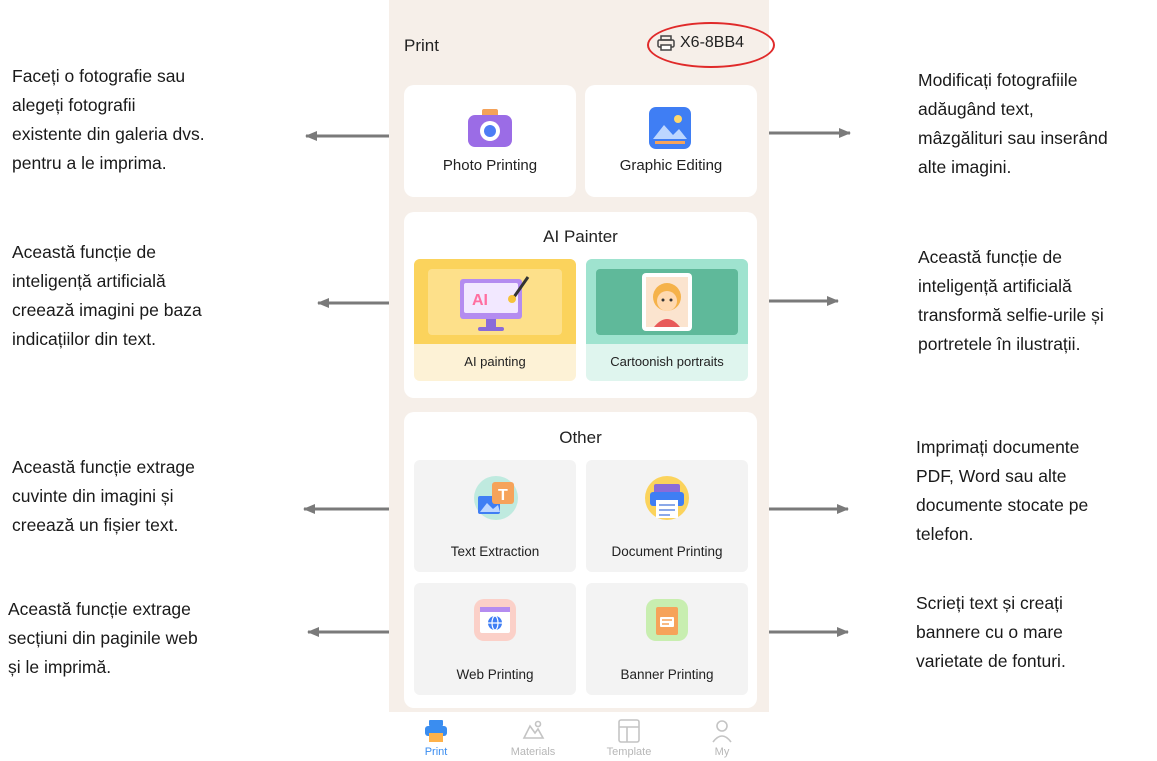  Describe the element at coordinates (580, 236) in the screenshot. I see `ai-painter-title: AI Painter` at that location.